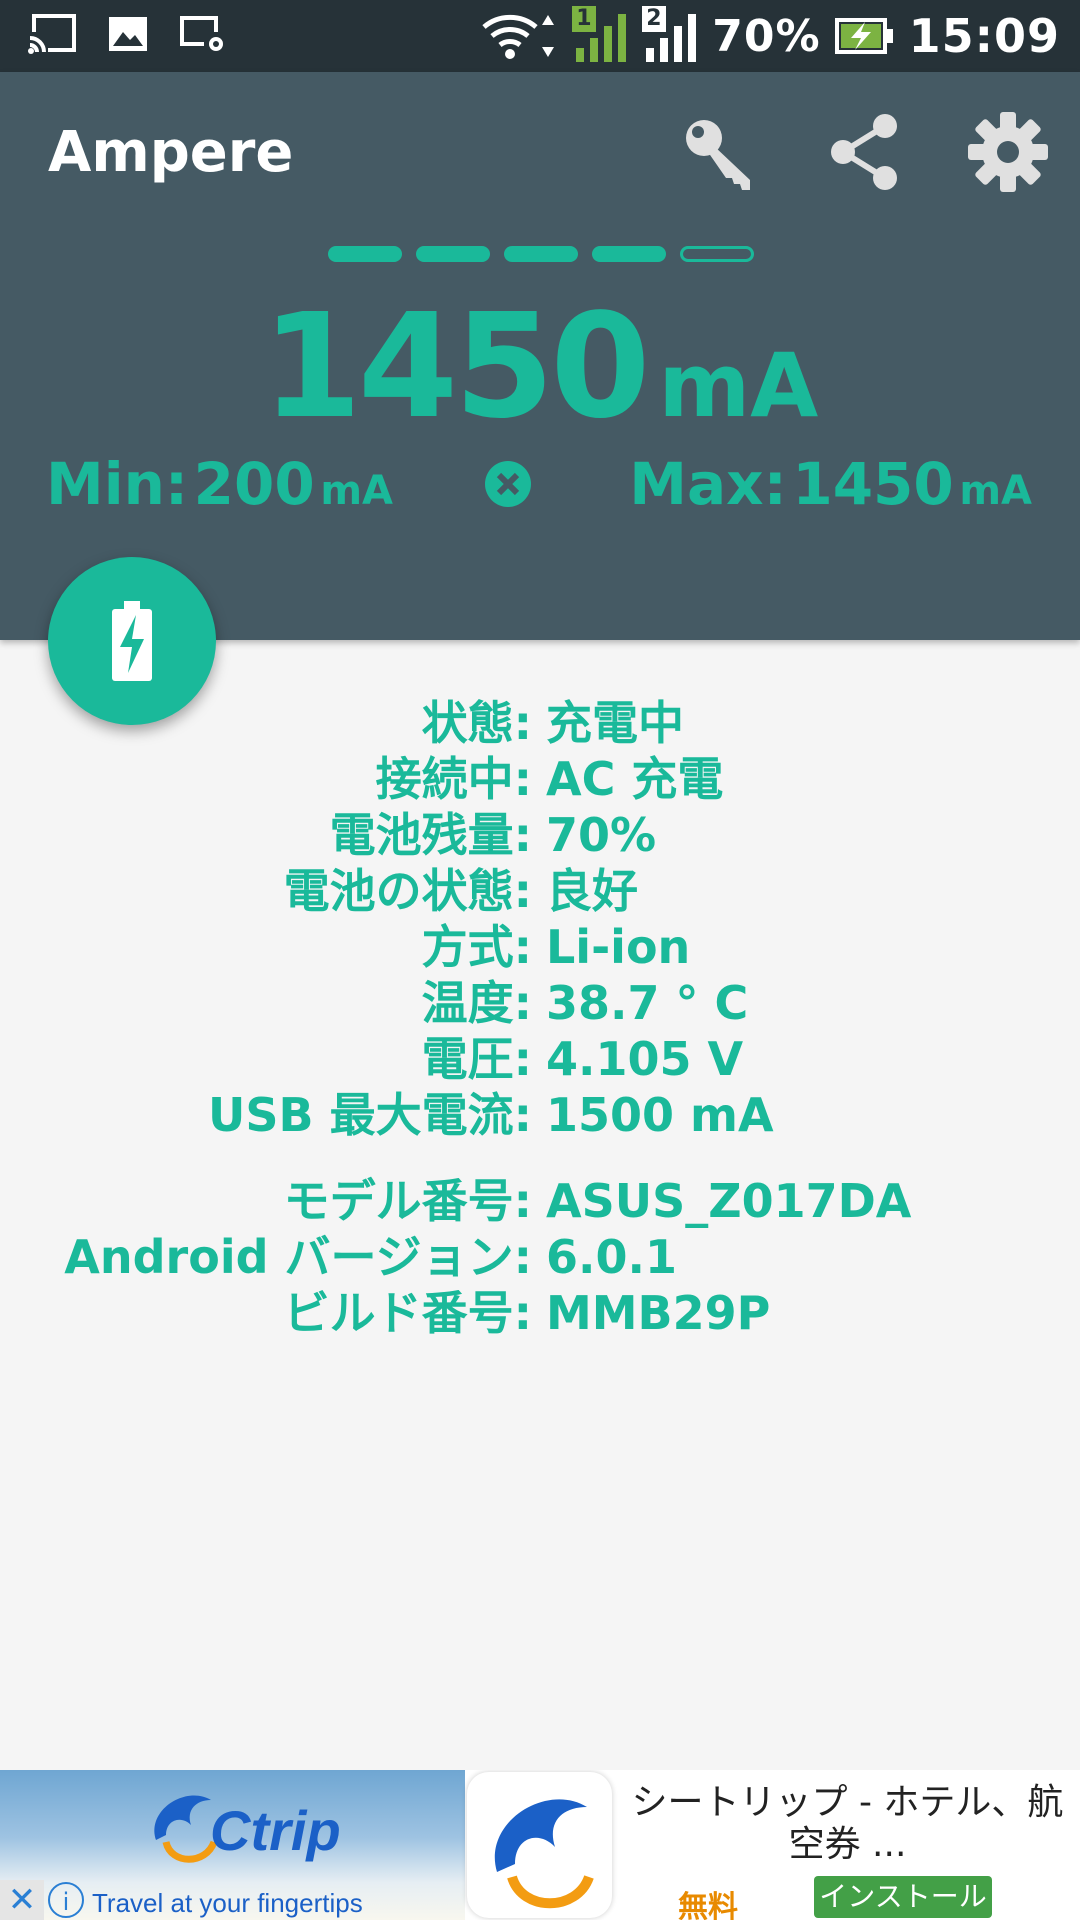  I want to click on info-value: Li-ion, so click(618, 947).